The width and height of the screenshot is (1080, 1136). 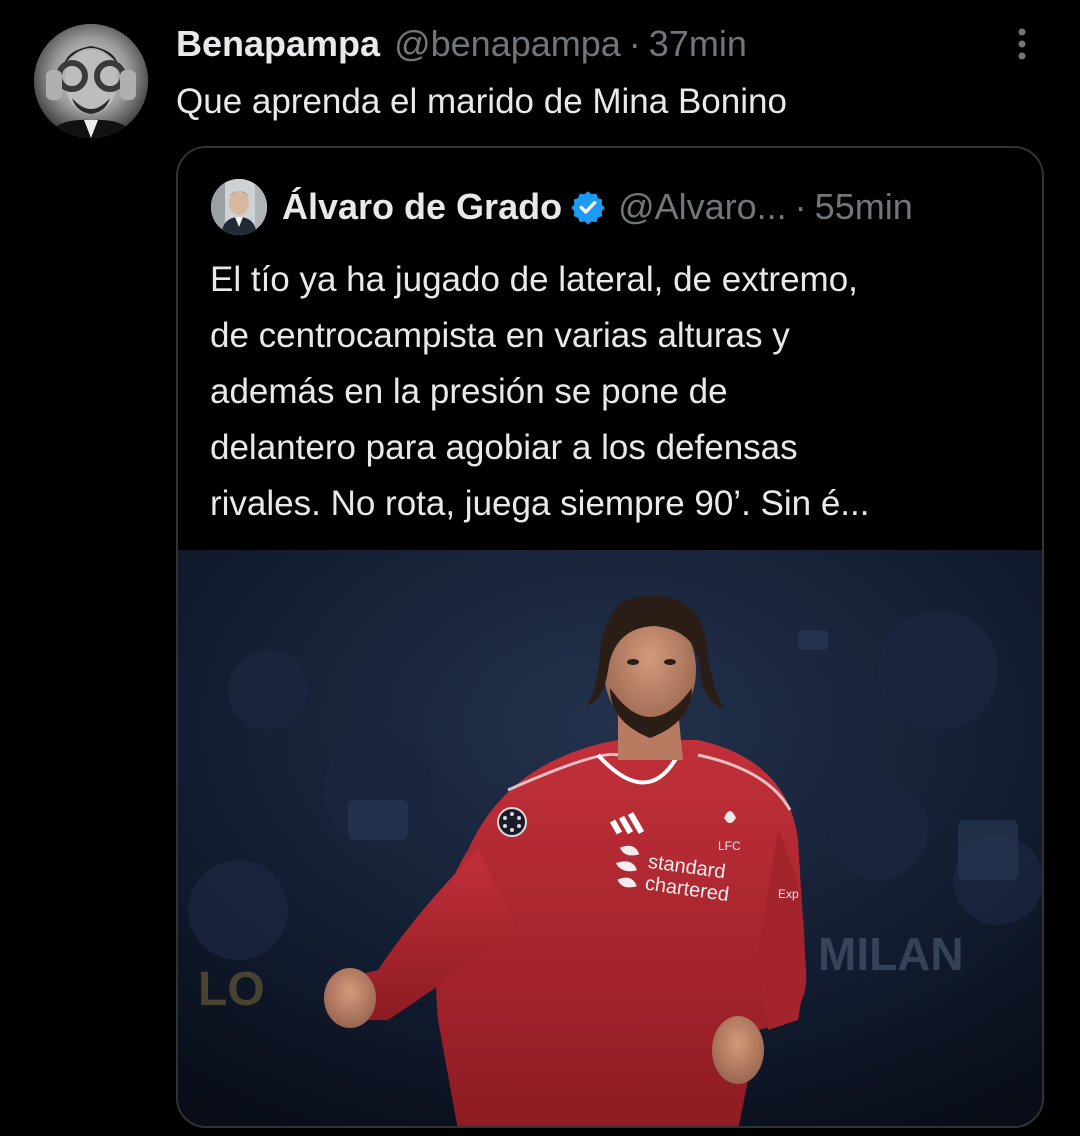 I want to click on author-name: Benapampa, so click(x=278, y=44).